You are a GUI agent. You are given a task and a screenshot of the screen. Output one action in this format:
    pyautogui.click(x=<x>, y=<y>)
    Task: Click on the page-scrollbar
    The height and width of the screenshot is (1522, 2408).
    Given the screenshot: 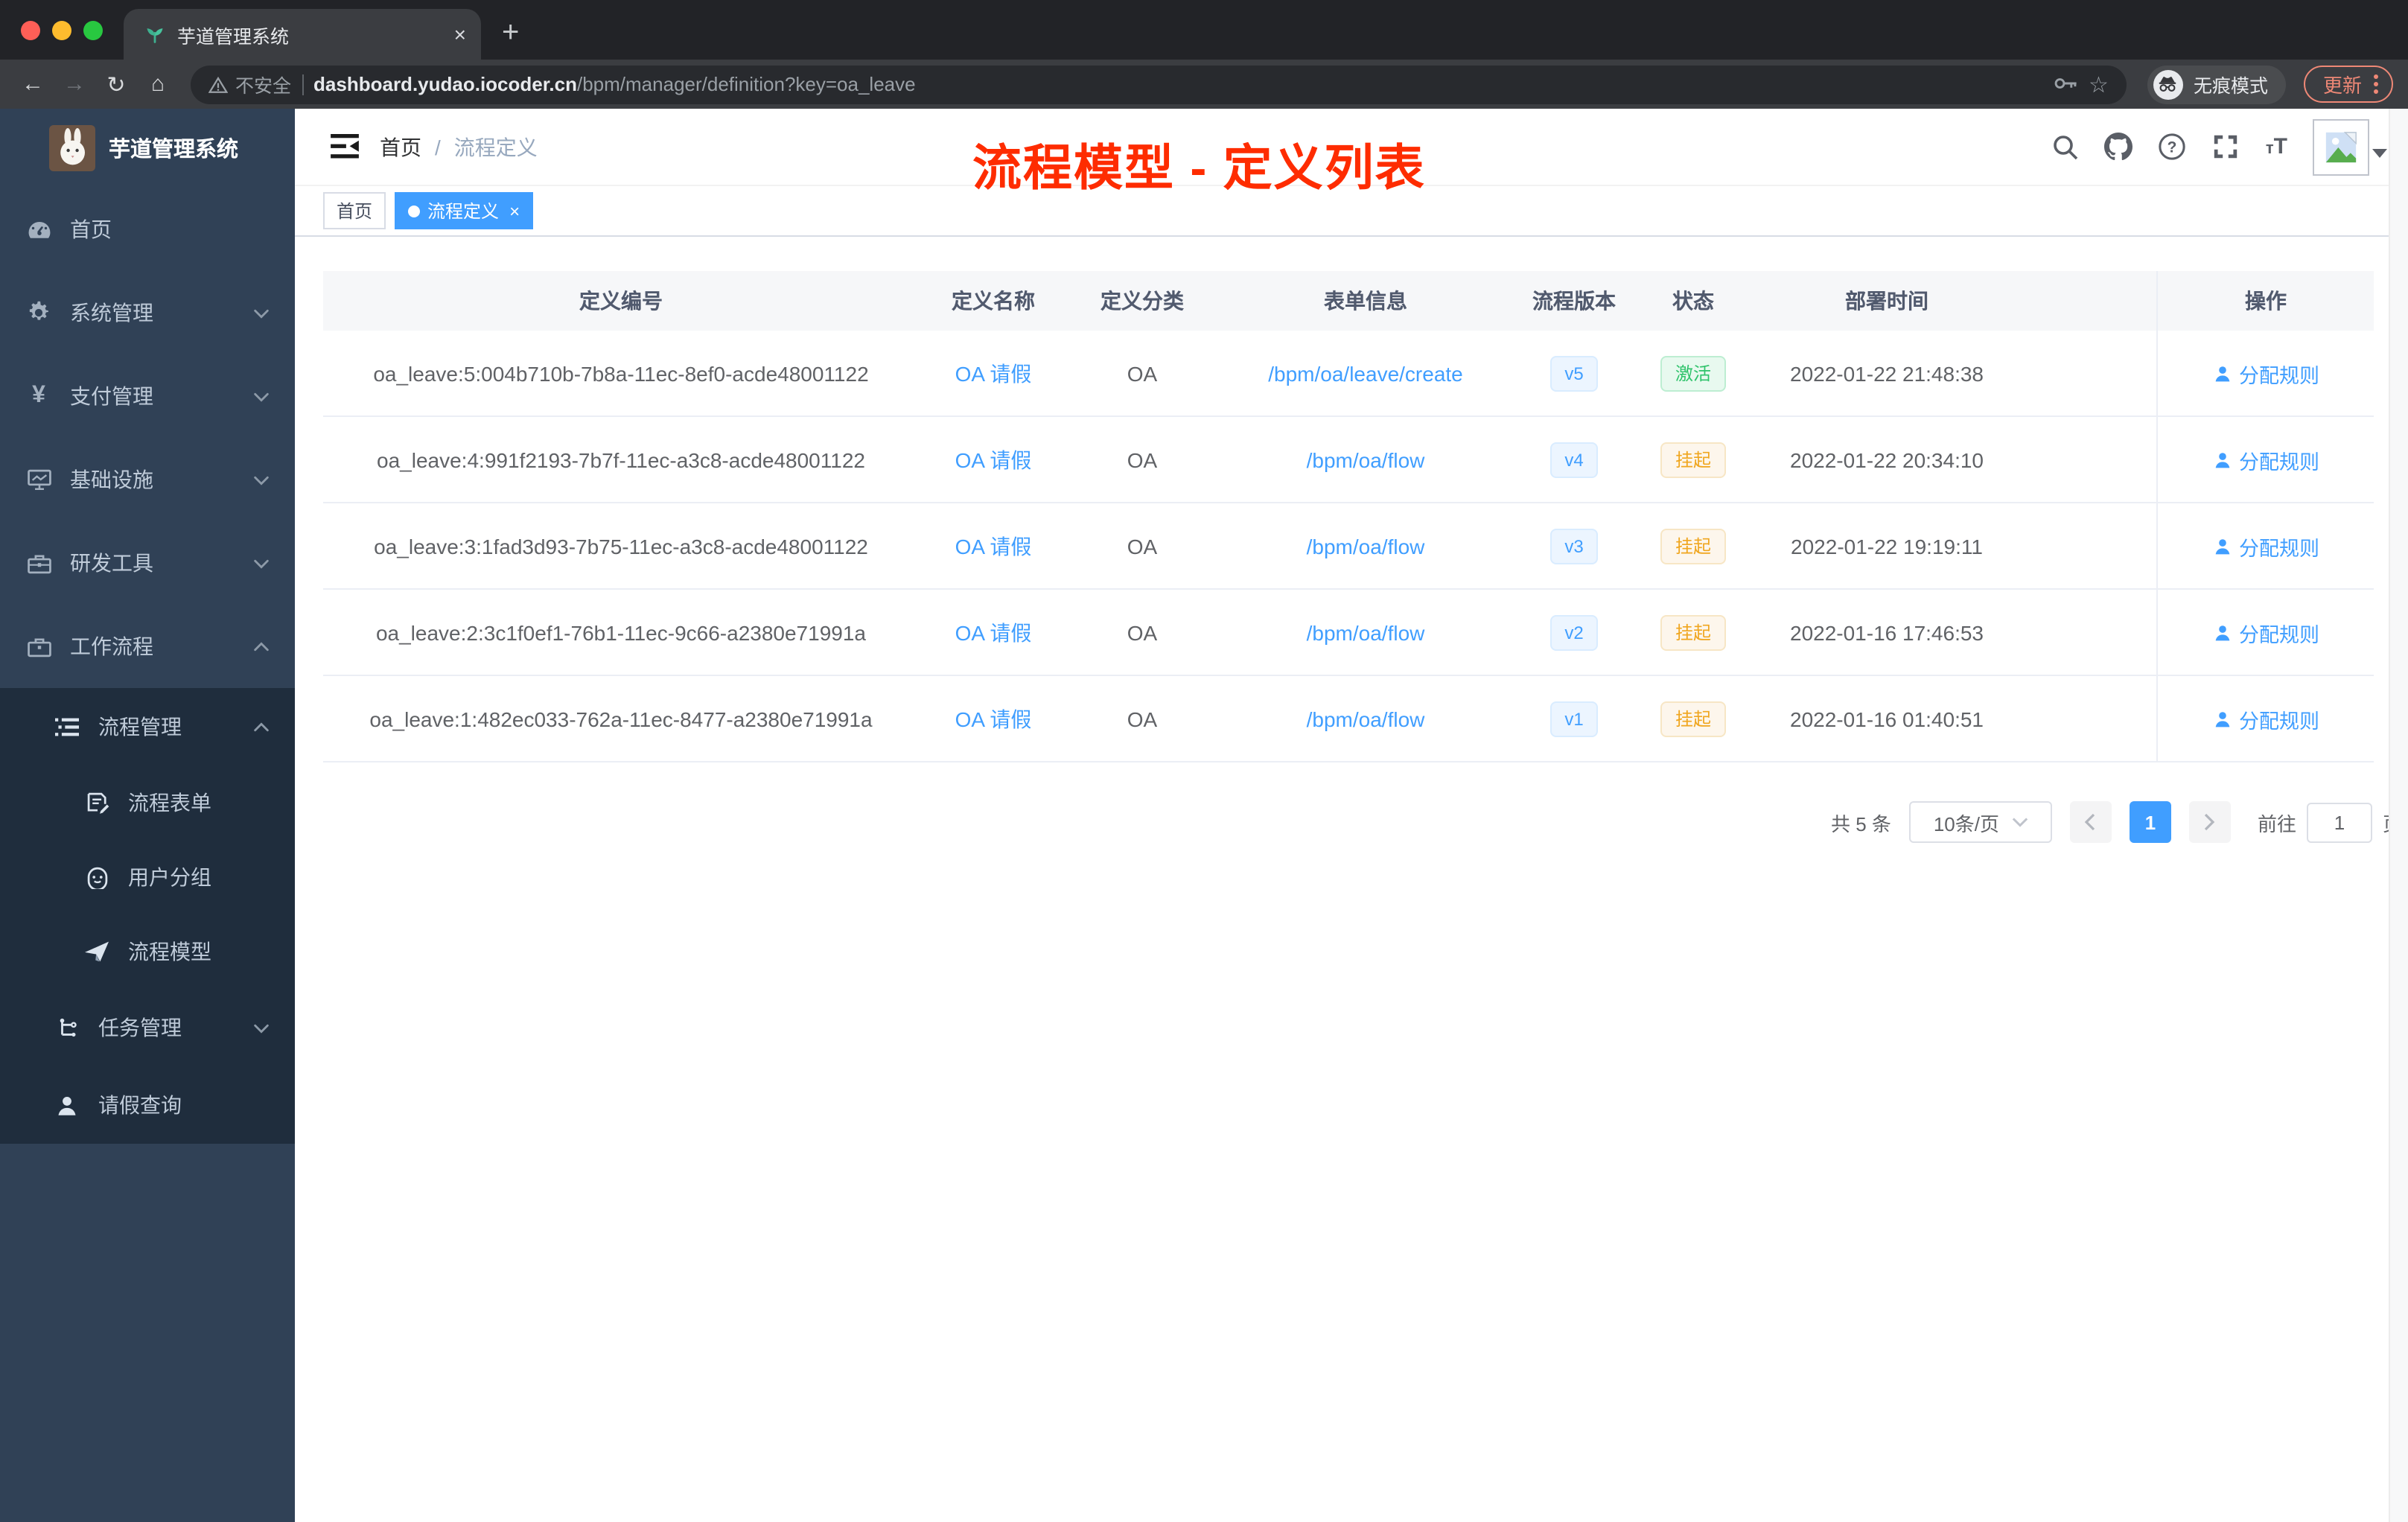 What is the action you would take?
    pyautogui.click(x=2398, y=815)
    